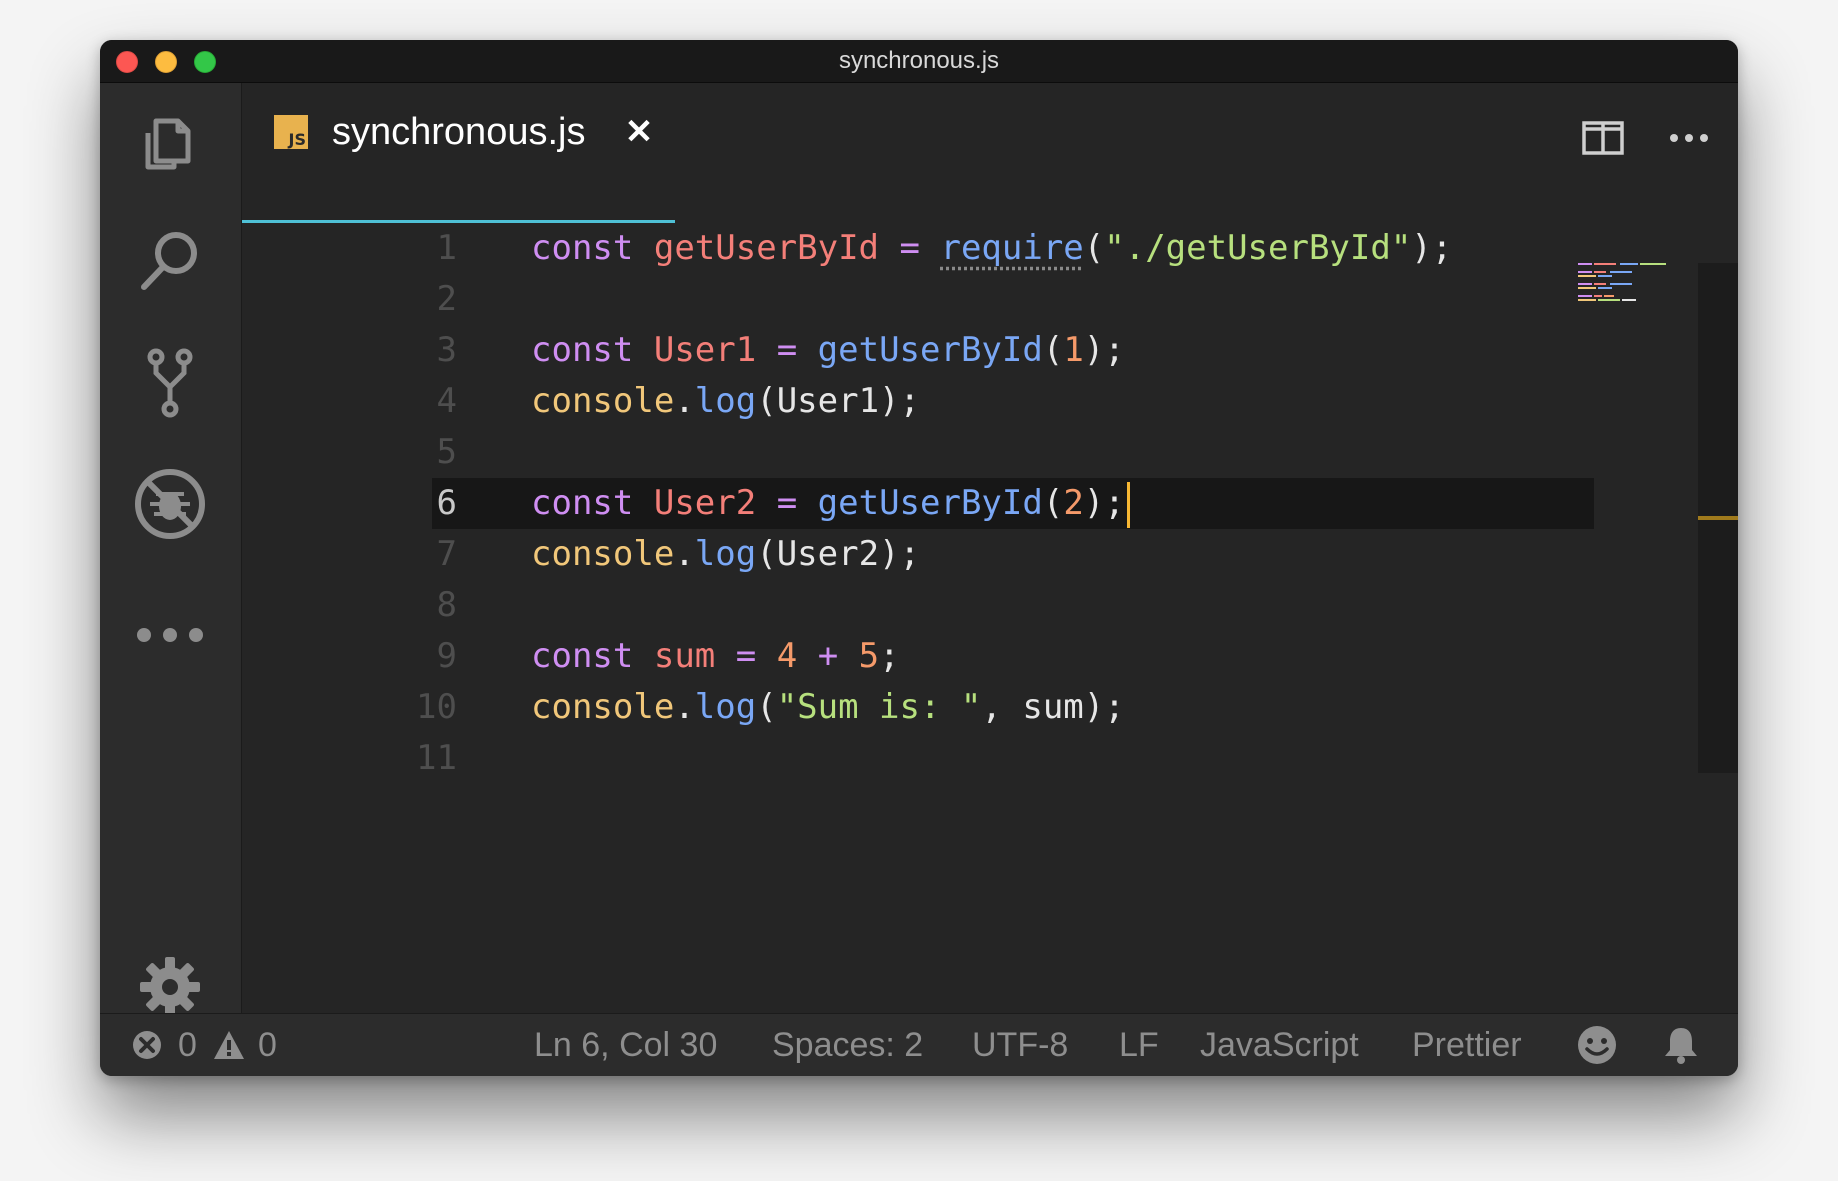  I want to click on line-number: 1, so click(446, 248).